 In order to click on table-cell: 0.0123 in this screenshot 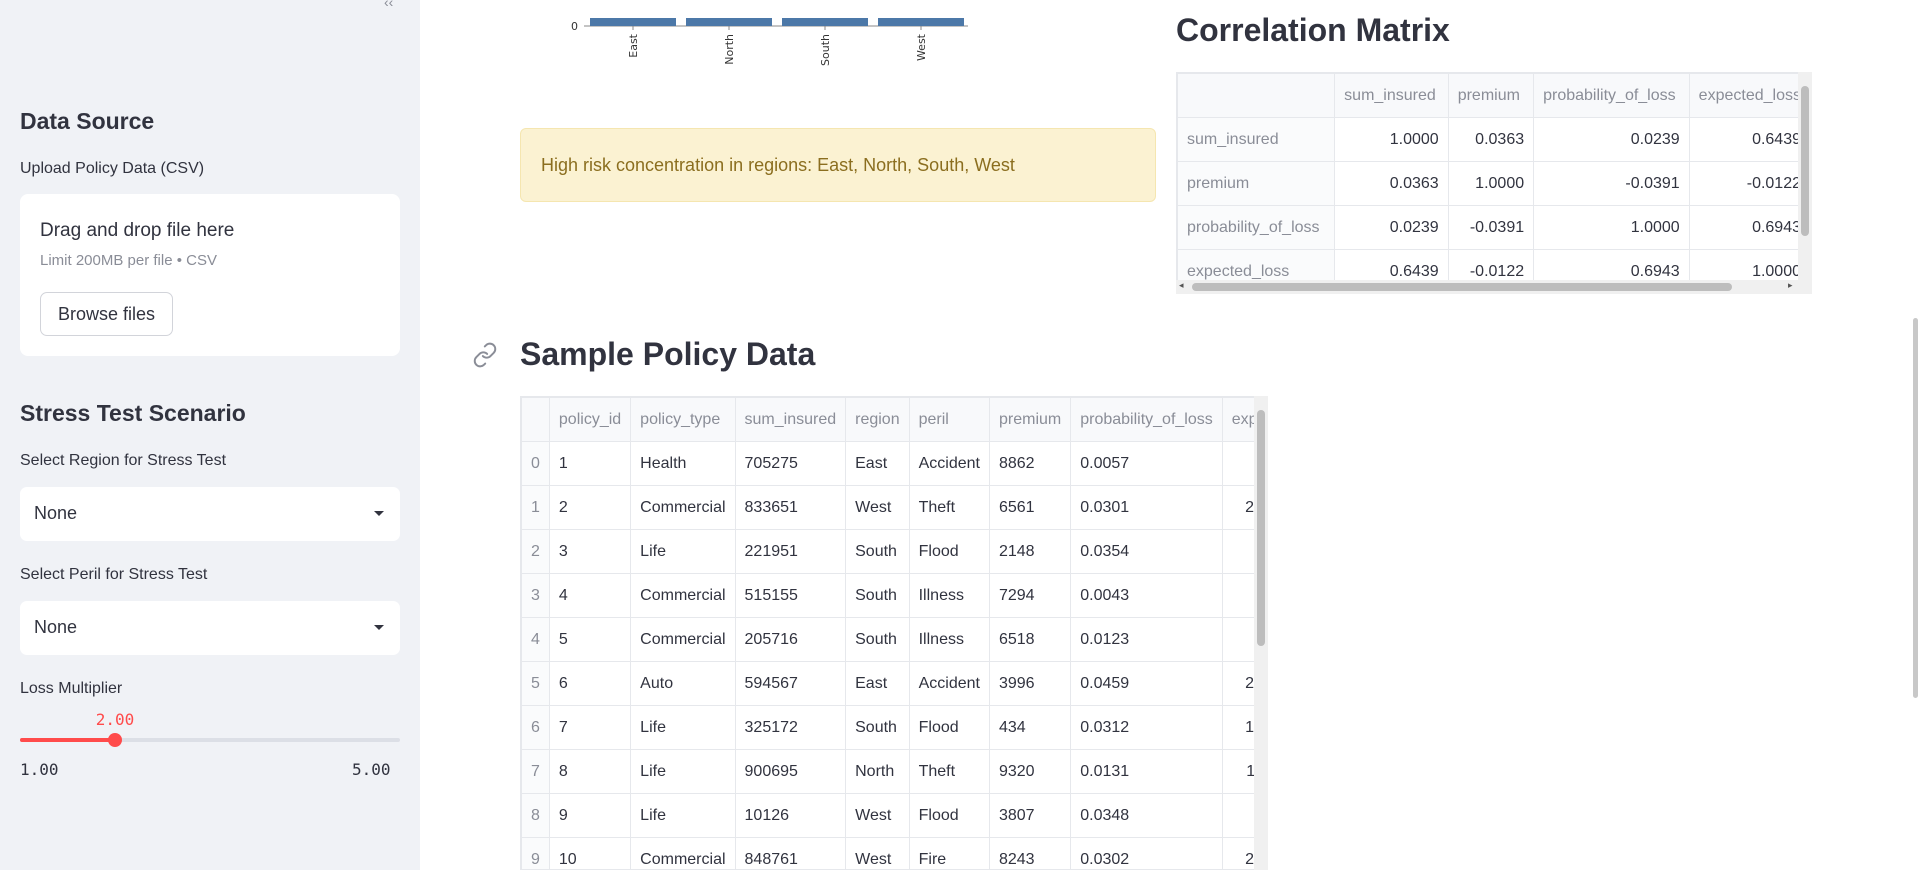, I will do `click(1146, 639)`.